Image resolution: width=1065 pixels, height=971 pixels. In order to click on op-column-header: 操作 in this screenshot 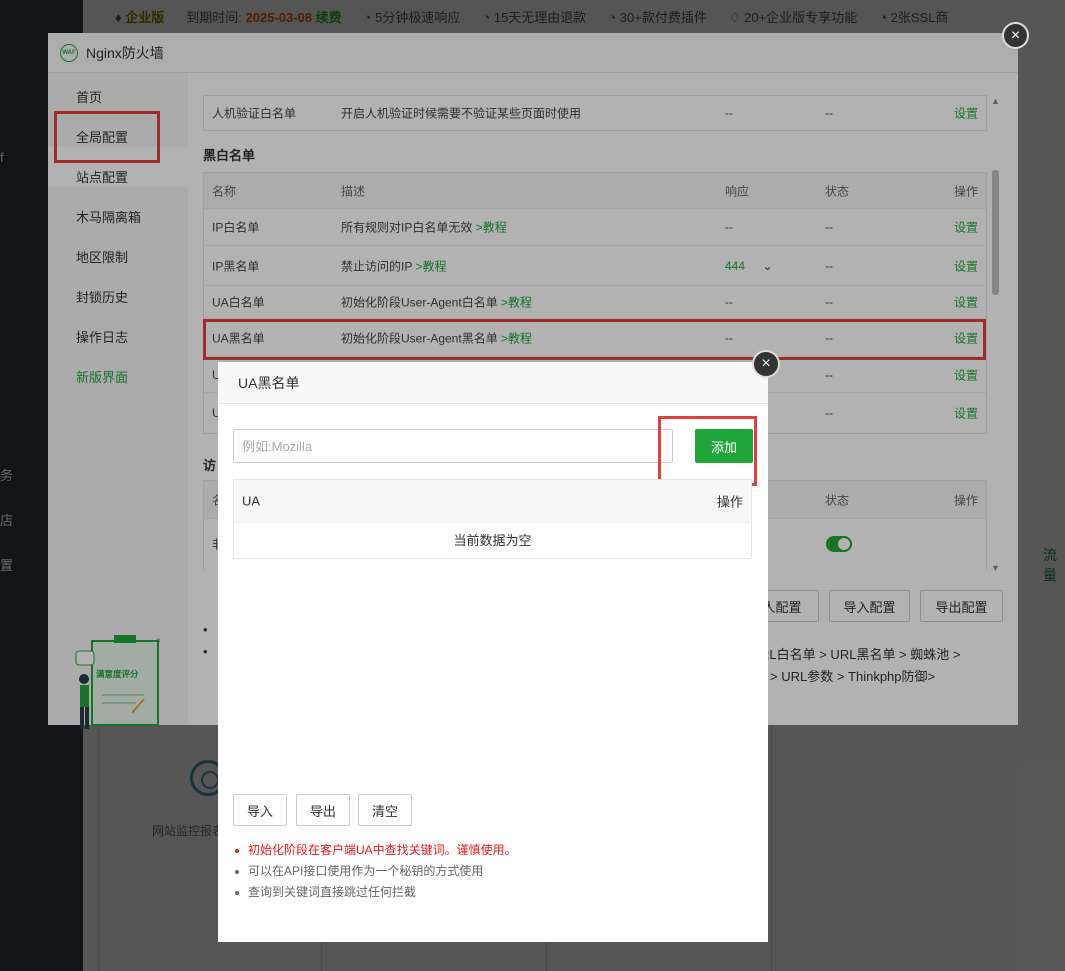, I will do `click(729, 502)`.